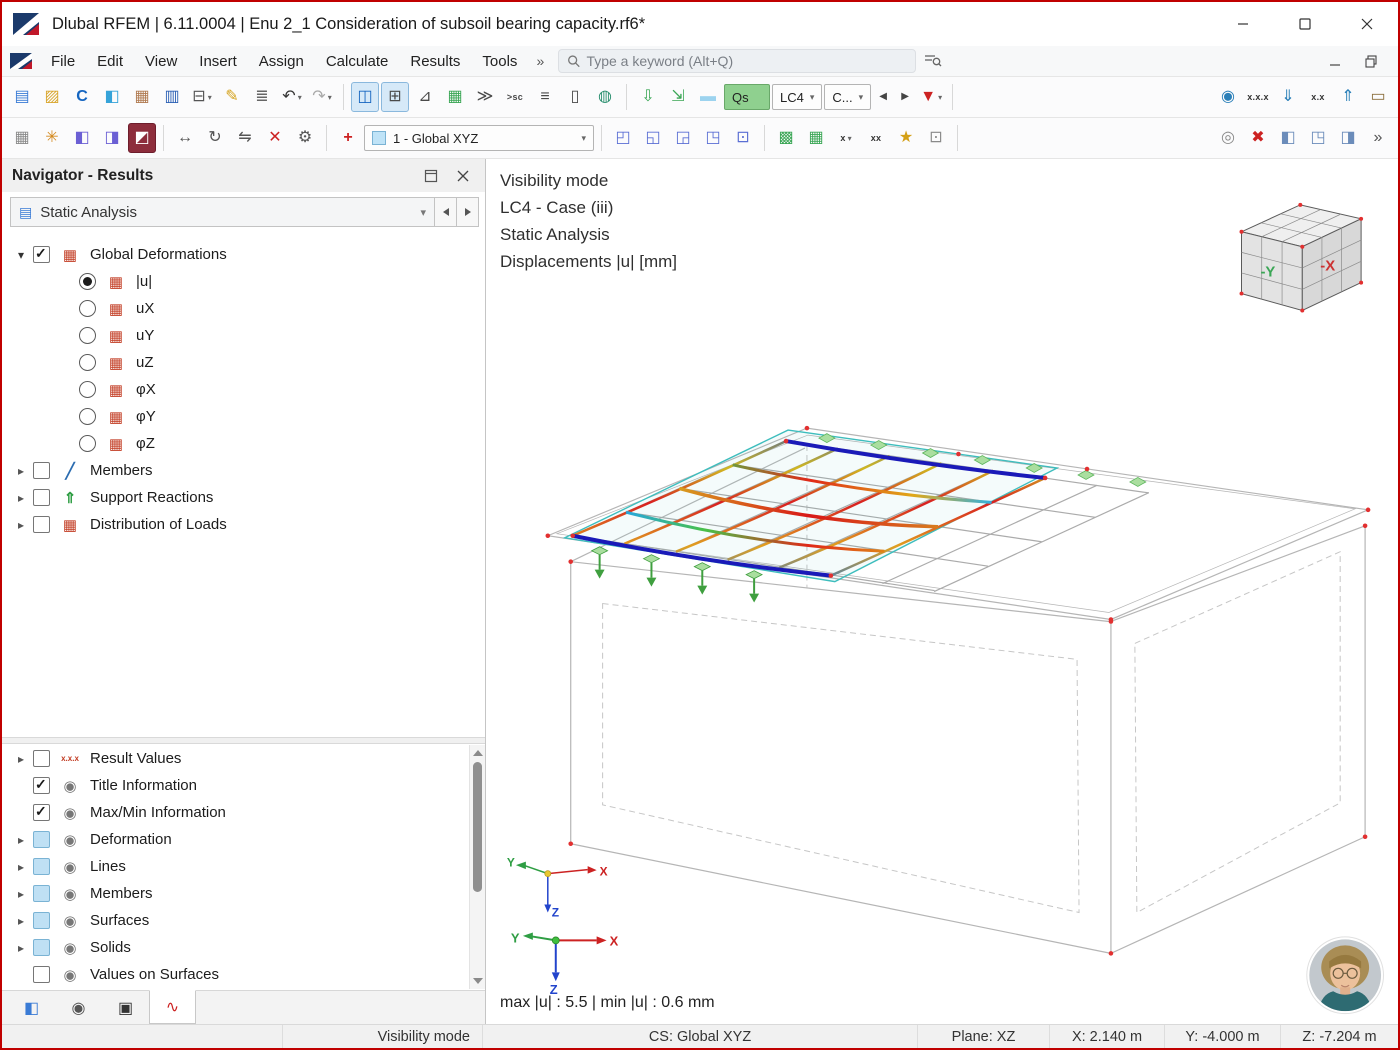 This screenshot has height=1050, width=1400. What do you see at coordinates (477, 827) in the screenshot?
I see `scrollbar-thumb` at bounding box center [477, 827].